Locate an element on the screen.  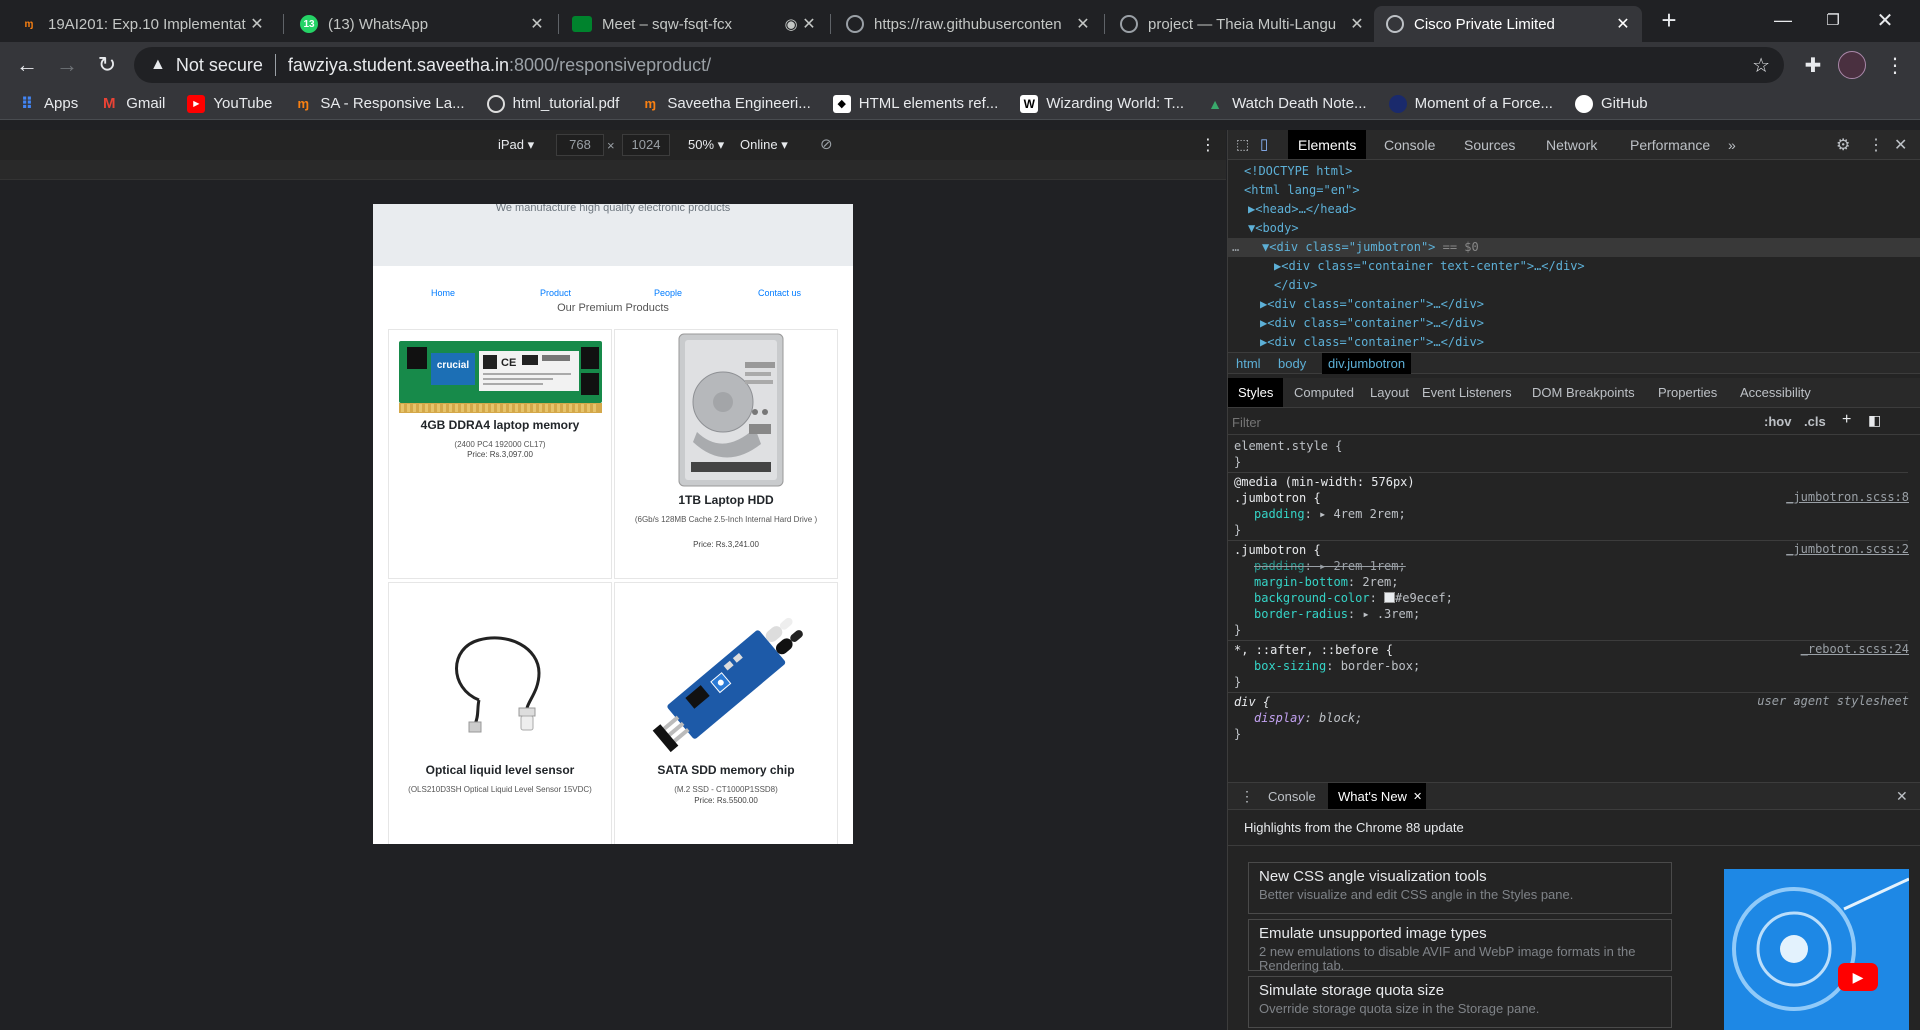
drawer-tab-whats-new: What's New ✕ is located at coordinates (1377, 796).